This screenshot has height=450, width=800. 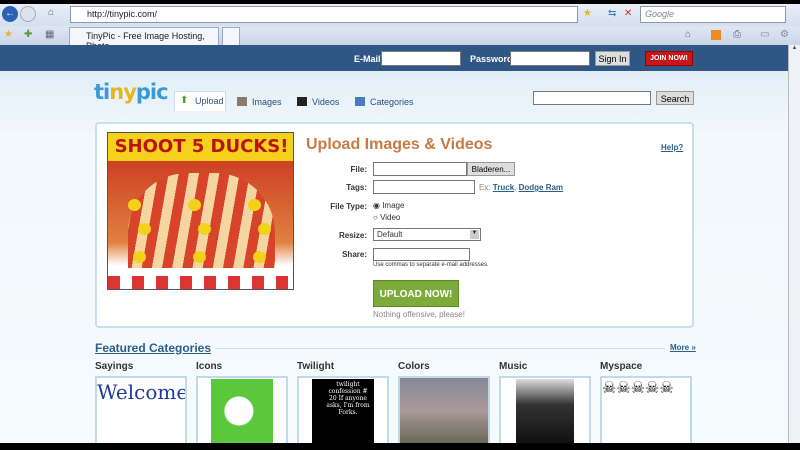 What do you see at coordinates (672, 147) in the screenshot?
I see `help-link: Help?` at bounding box center [672, 147].